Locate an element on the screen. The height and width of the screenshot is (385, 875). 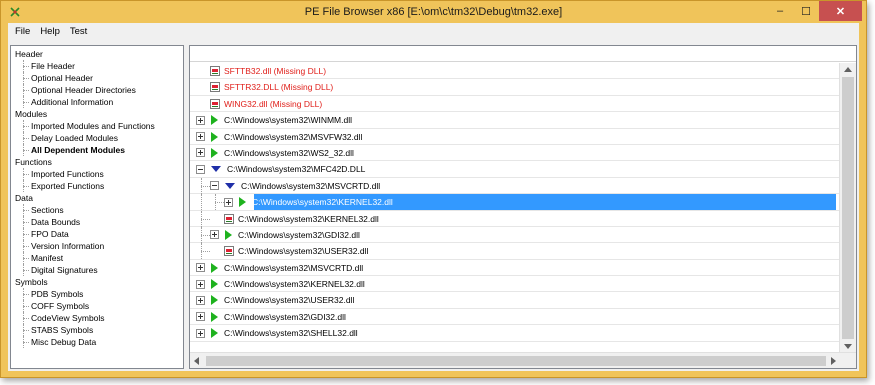
tree-item: Optional Header Directories is located at coordinates (97, 90).